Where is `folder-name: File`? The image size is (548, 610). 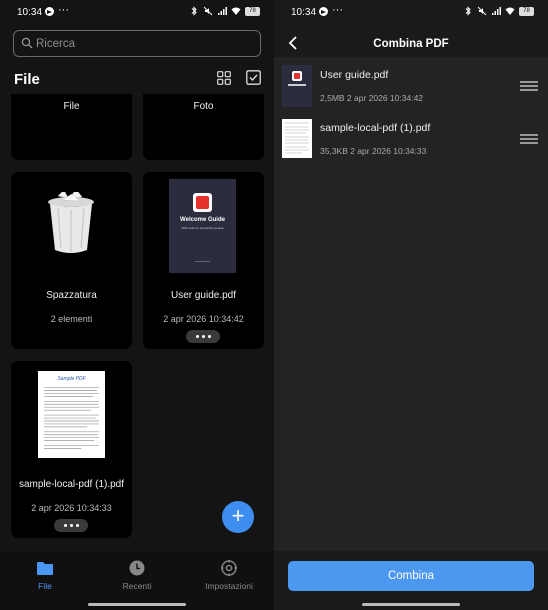
folder-name: File is located at coordinates (71, 106).